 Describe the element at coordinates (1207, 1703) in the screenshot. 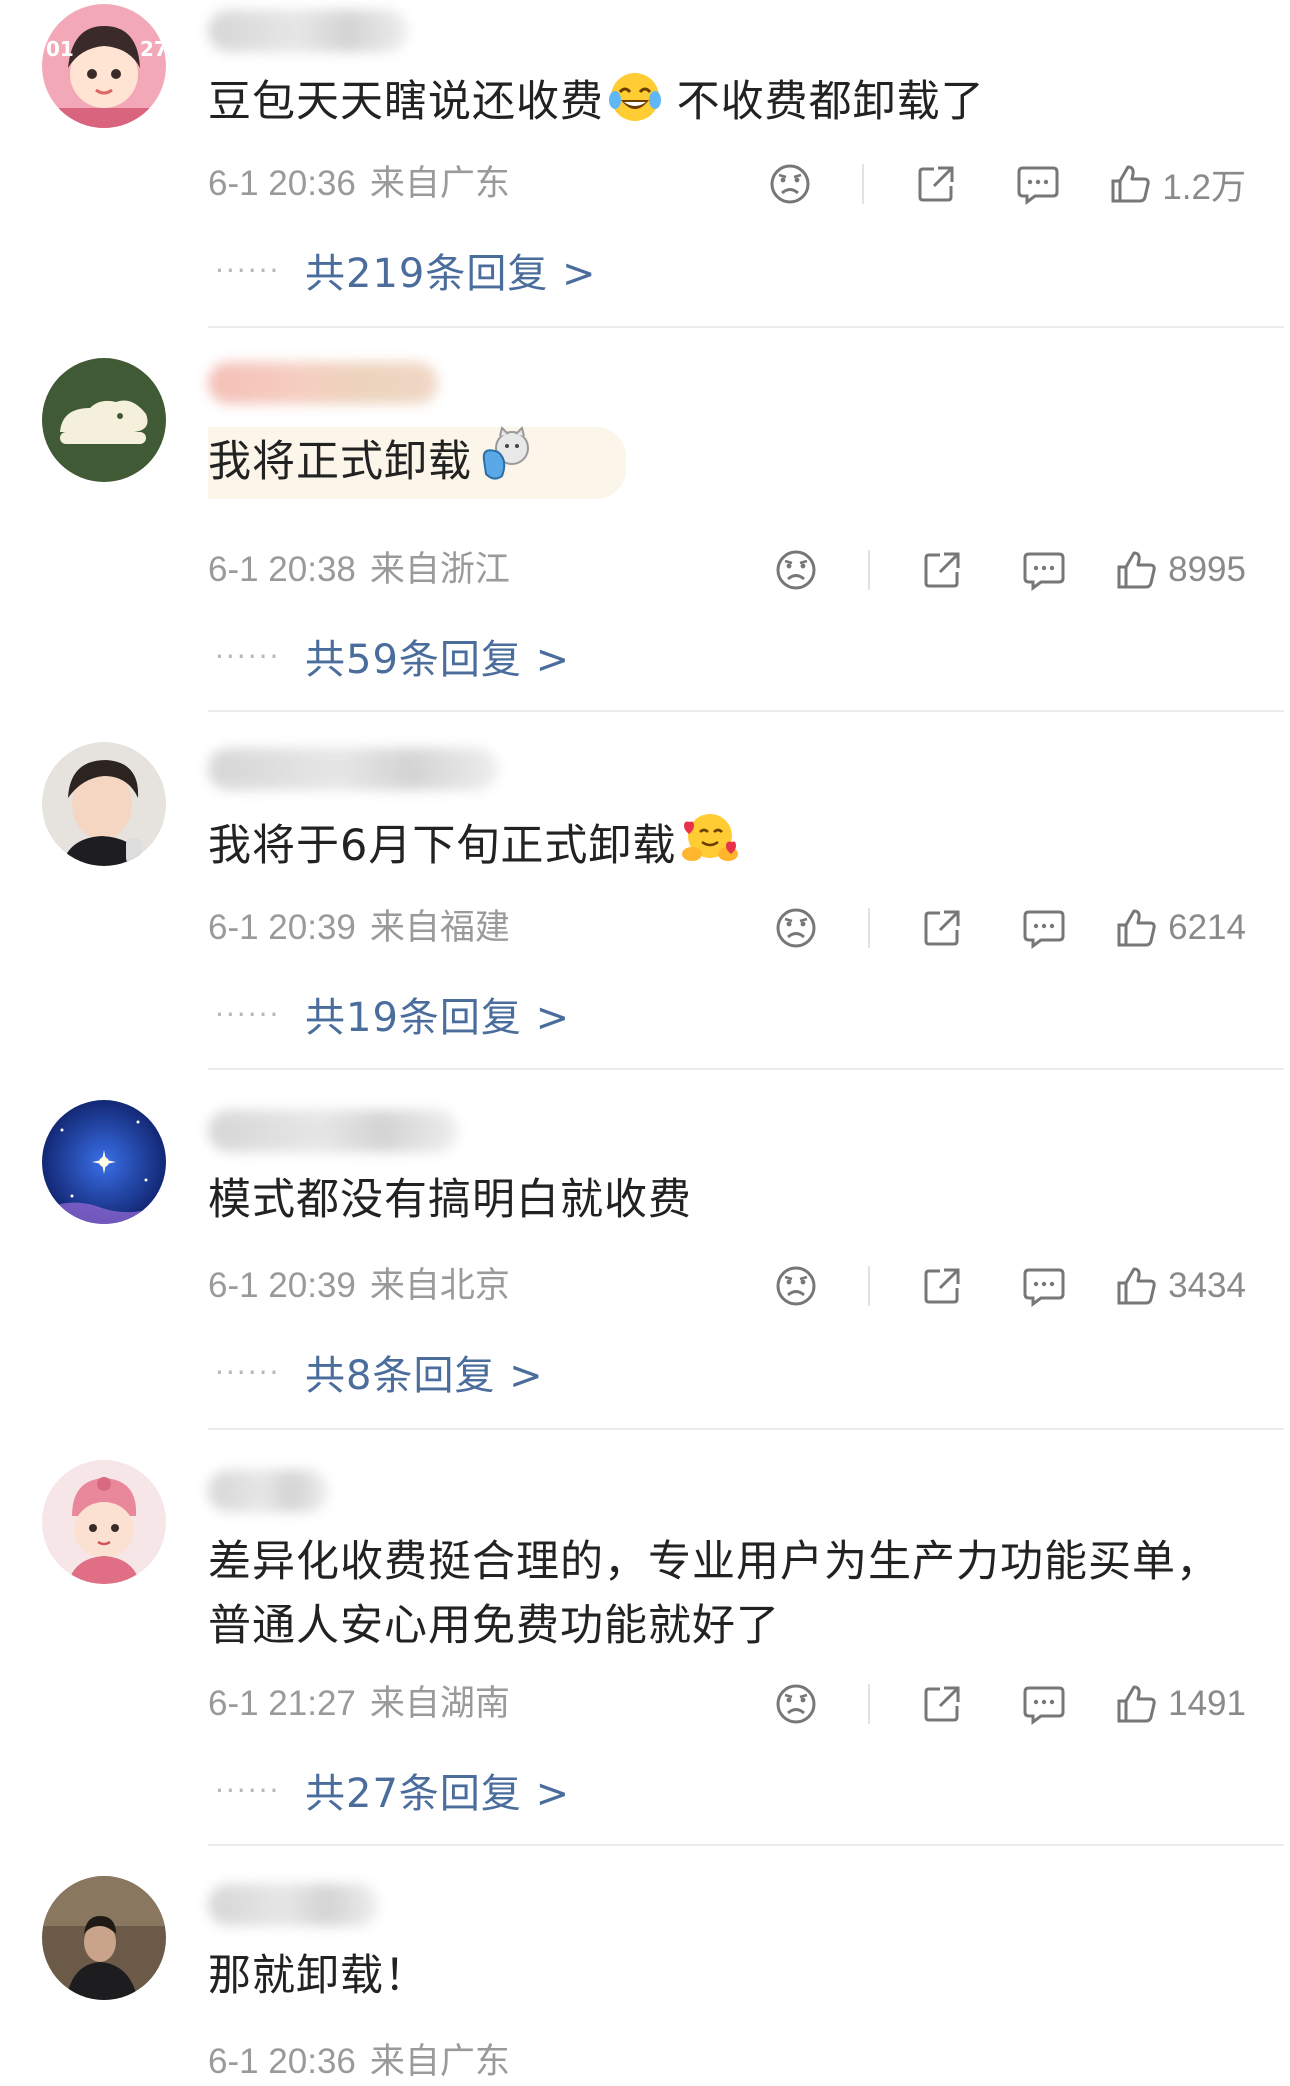

I see `like-count: 1491` at that location.